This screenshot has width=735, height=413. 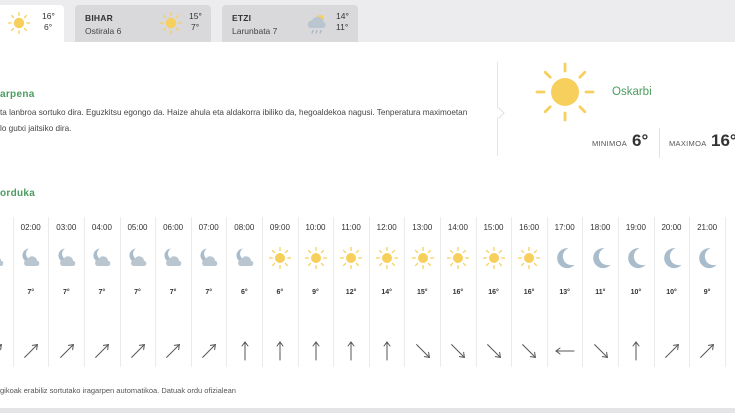 What do you see at coordinates (316, 24) in the screenshot?
I see `cloud-rain-icon` at bounding box center [316, 24].